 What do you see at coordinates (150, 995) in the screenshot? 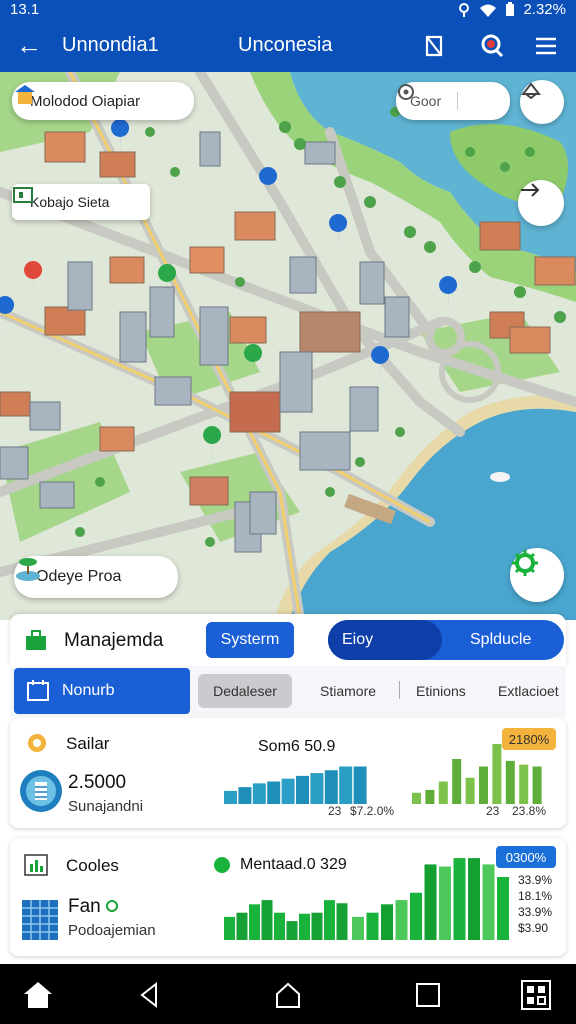
I see `back-triangle-icon` at bounding box center [150, 995].